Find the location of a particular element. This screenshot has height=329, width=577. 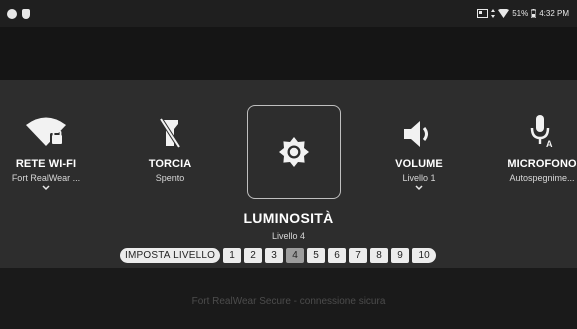

brightness-level: Livello 4 is located at coordinates (288, 236).